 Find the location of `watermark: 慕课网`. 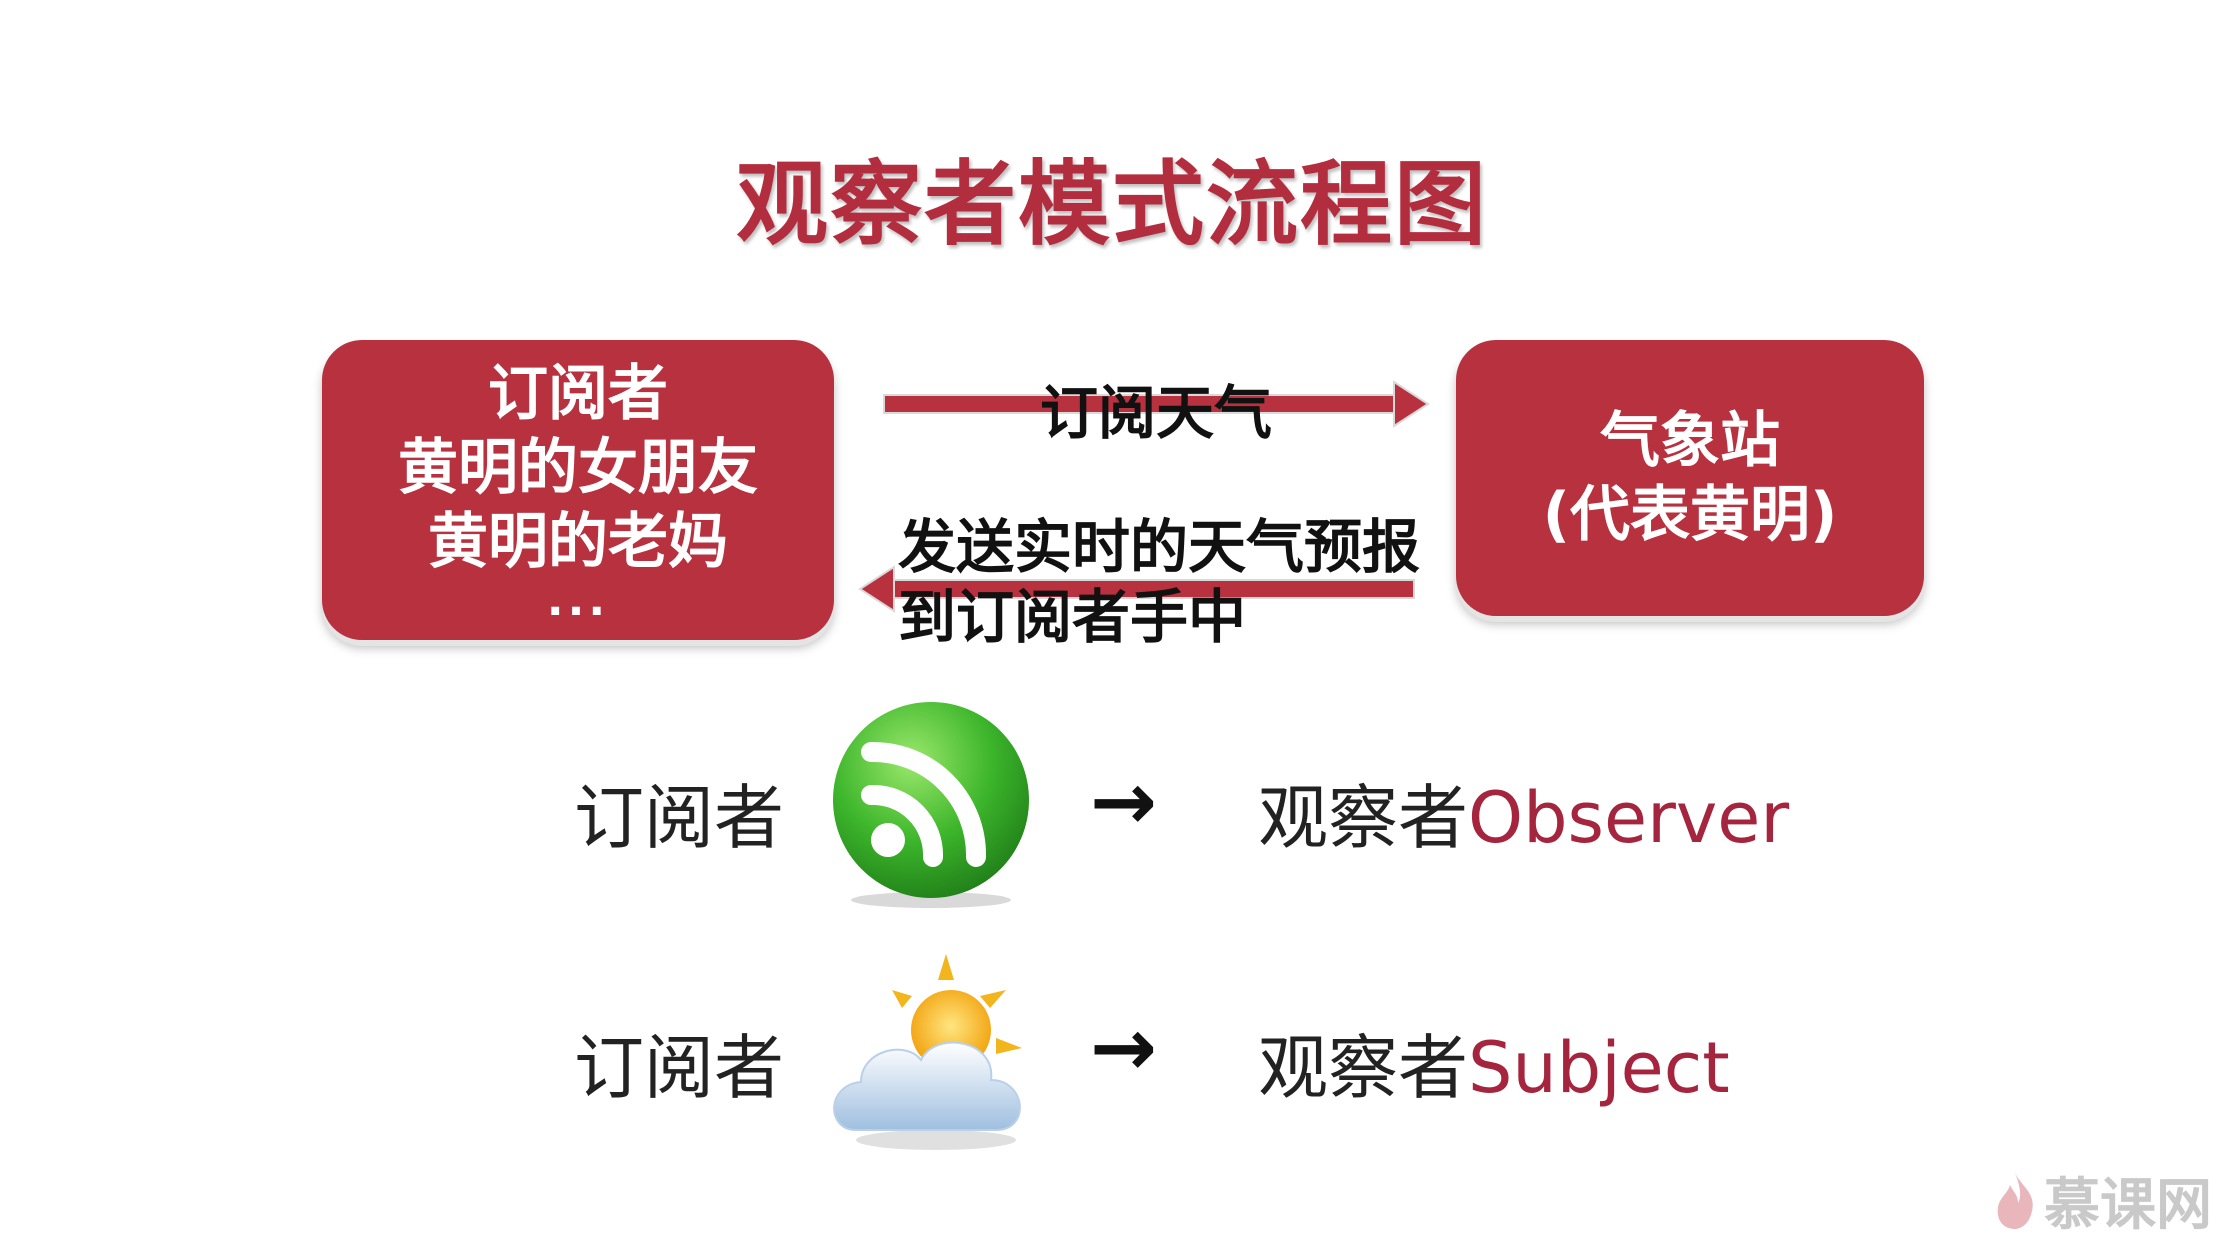

watermark: 慕课网 is located at coordinates (2102, 1200).